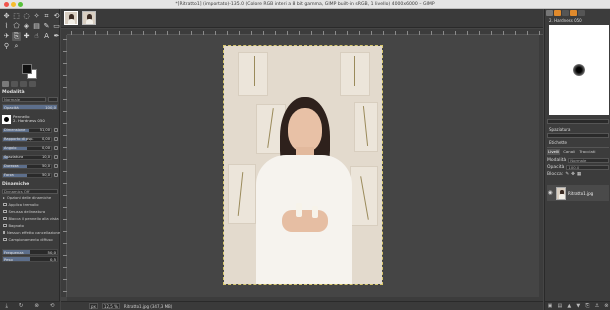  I want to click on tab-tool-options, so click(5, 84).